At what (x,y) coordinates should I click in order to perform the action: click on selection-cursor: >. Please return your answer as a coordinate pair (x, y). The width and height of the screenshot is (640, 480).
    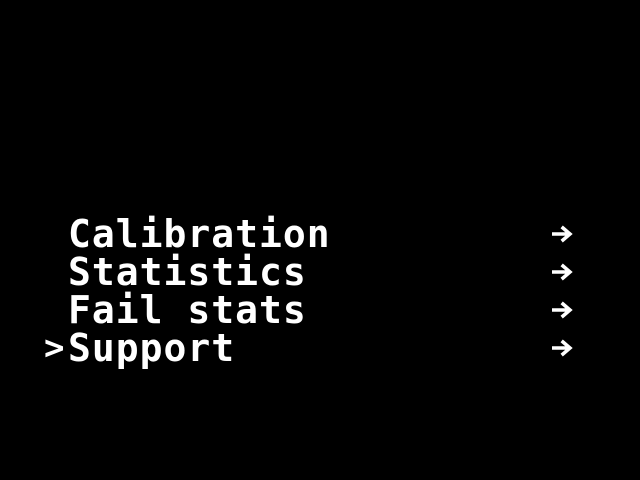
    Looking at the image, I should click on (54, 348).